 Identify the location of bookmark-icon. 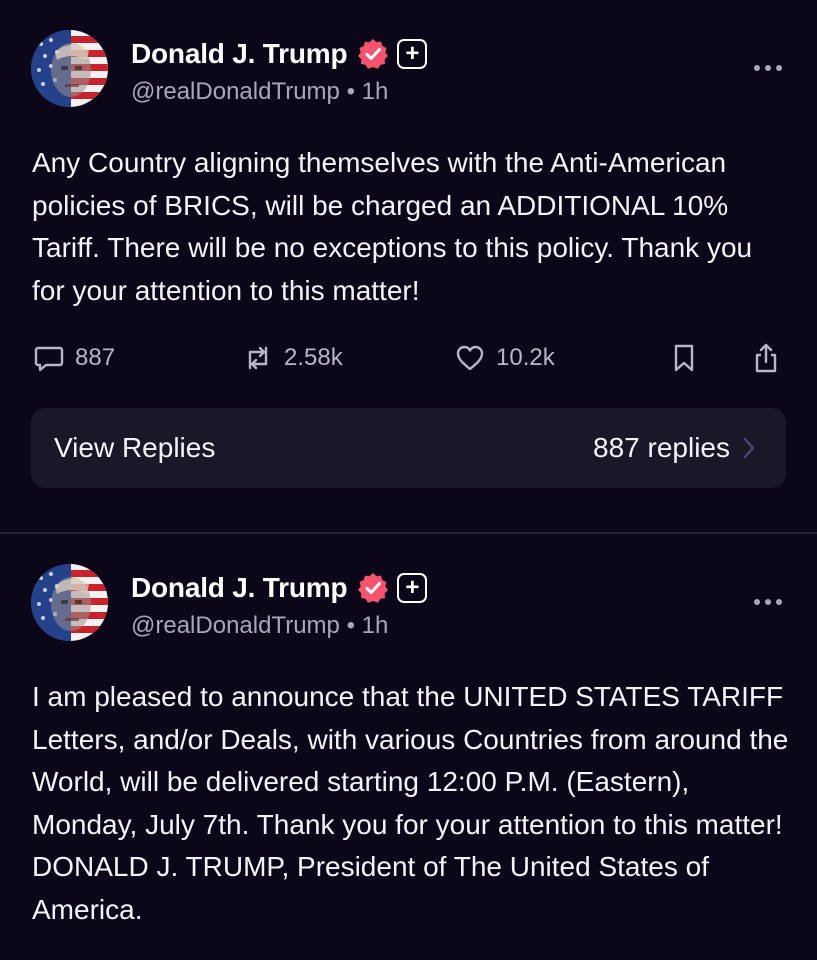
(684, 358).